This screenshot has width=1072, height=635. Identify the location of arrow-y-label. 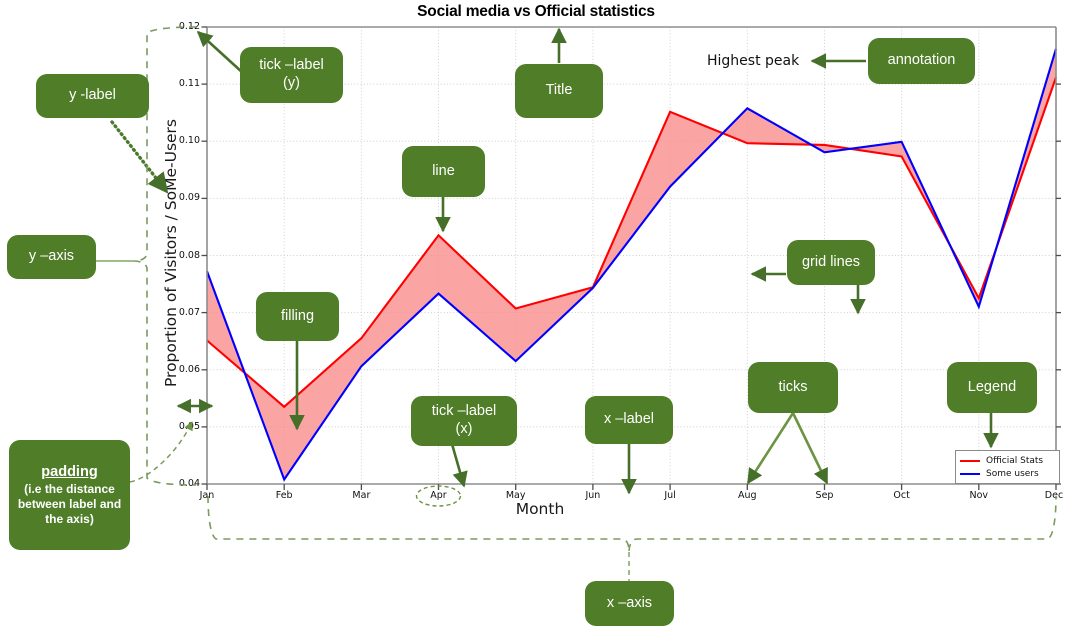
(139, 157).